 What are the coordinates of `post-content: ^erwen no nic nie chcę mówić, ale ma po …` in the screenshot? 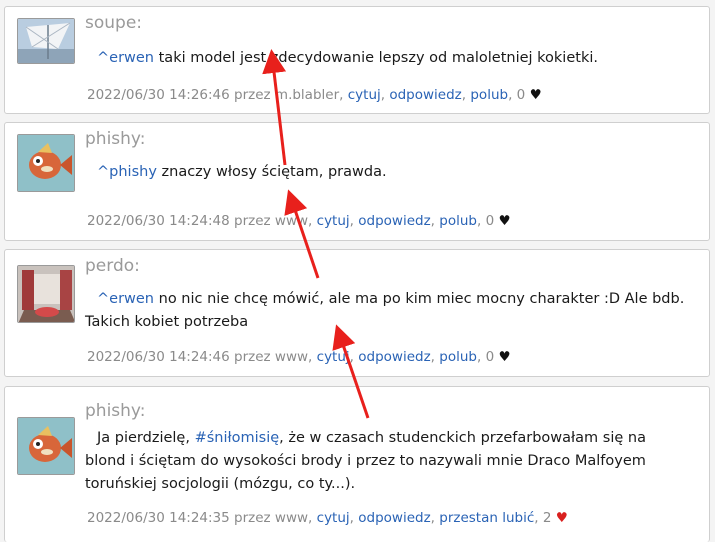 It's located at (386, 311).